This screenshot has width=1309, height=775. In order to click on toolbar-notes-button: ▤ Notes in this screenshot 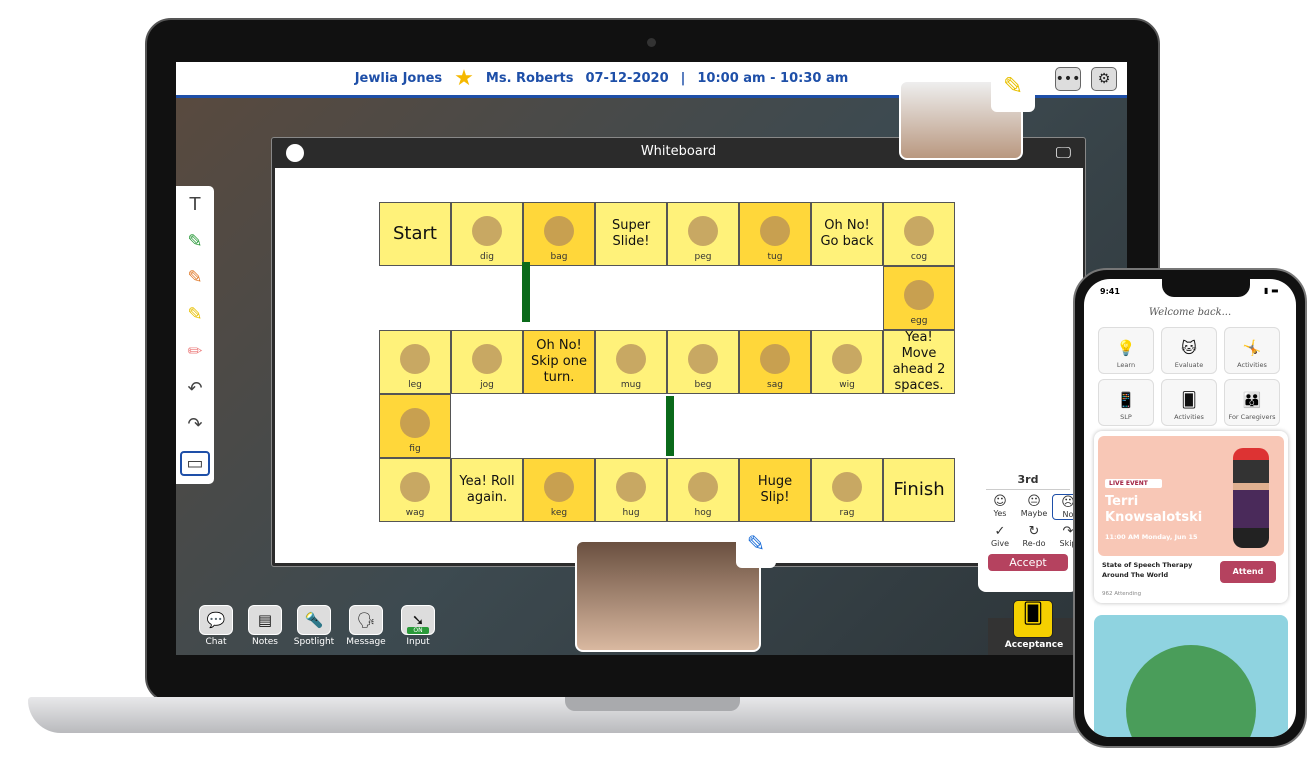, I will do `click(265, 626)`.